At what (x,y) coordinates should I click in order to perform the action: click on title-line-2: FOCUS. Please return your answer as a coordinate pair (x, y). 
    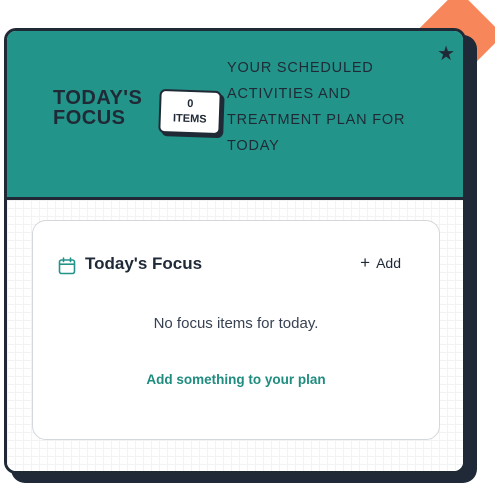
    Looking at the image, I should click on (89, 118).